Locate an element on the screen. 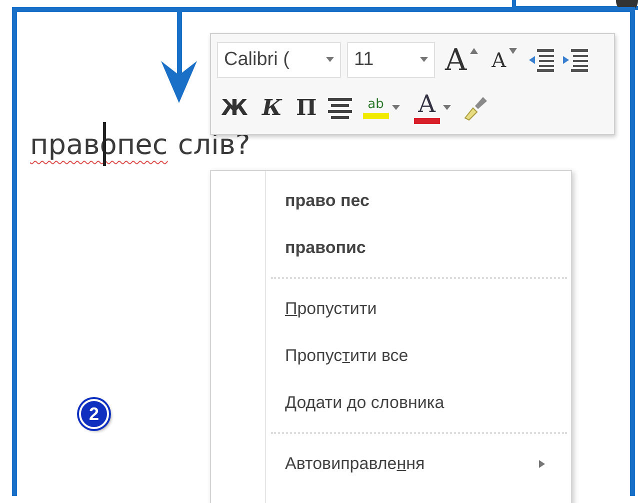  font-color-button: A is located at coordinates (432, 108).